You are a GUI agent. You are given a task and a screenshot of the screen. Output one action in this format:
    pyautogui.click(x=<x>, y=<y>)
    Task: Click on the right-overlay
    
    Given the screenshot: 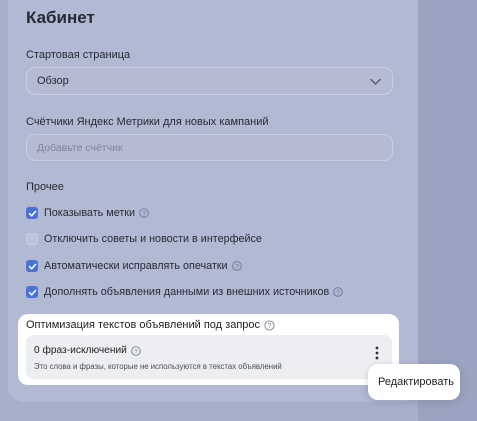 What is the action you would take?
    pyautogui.click(x=447, y=210)
    